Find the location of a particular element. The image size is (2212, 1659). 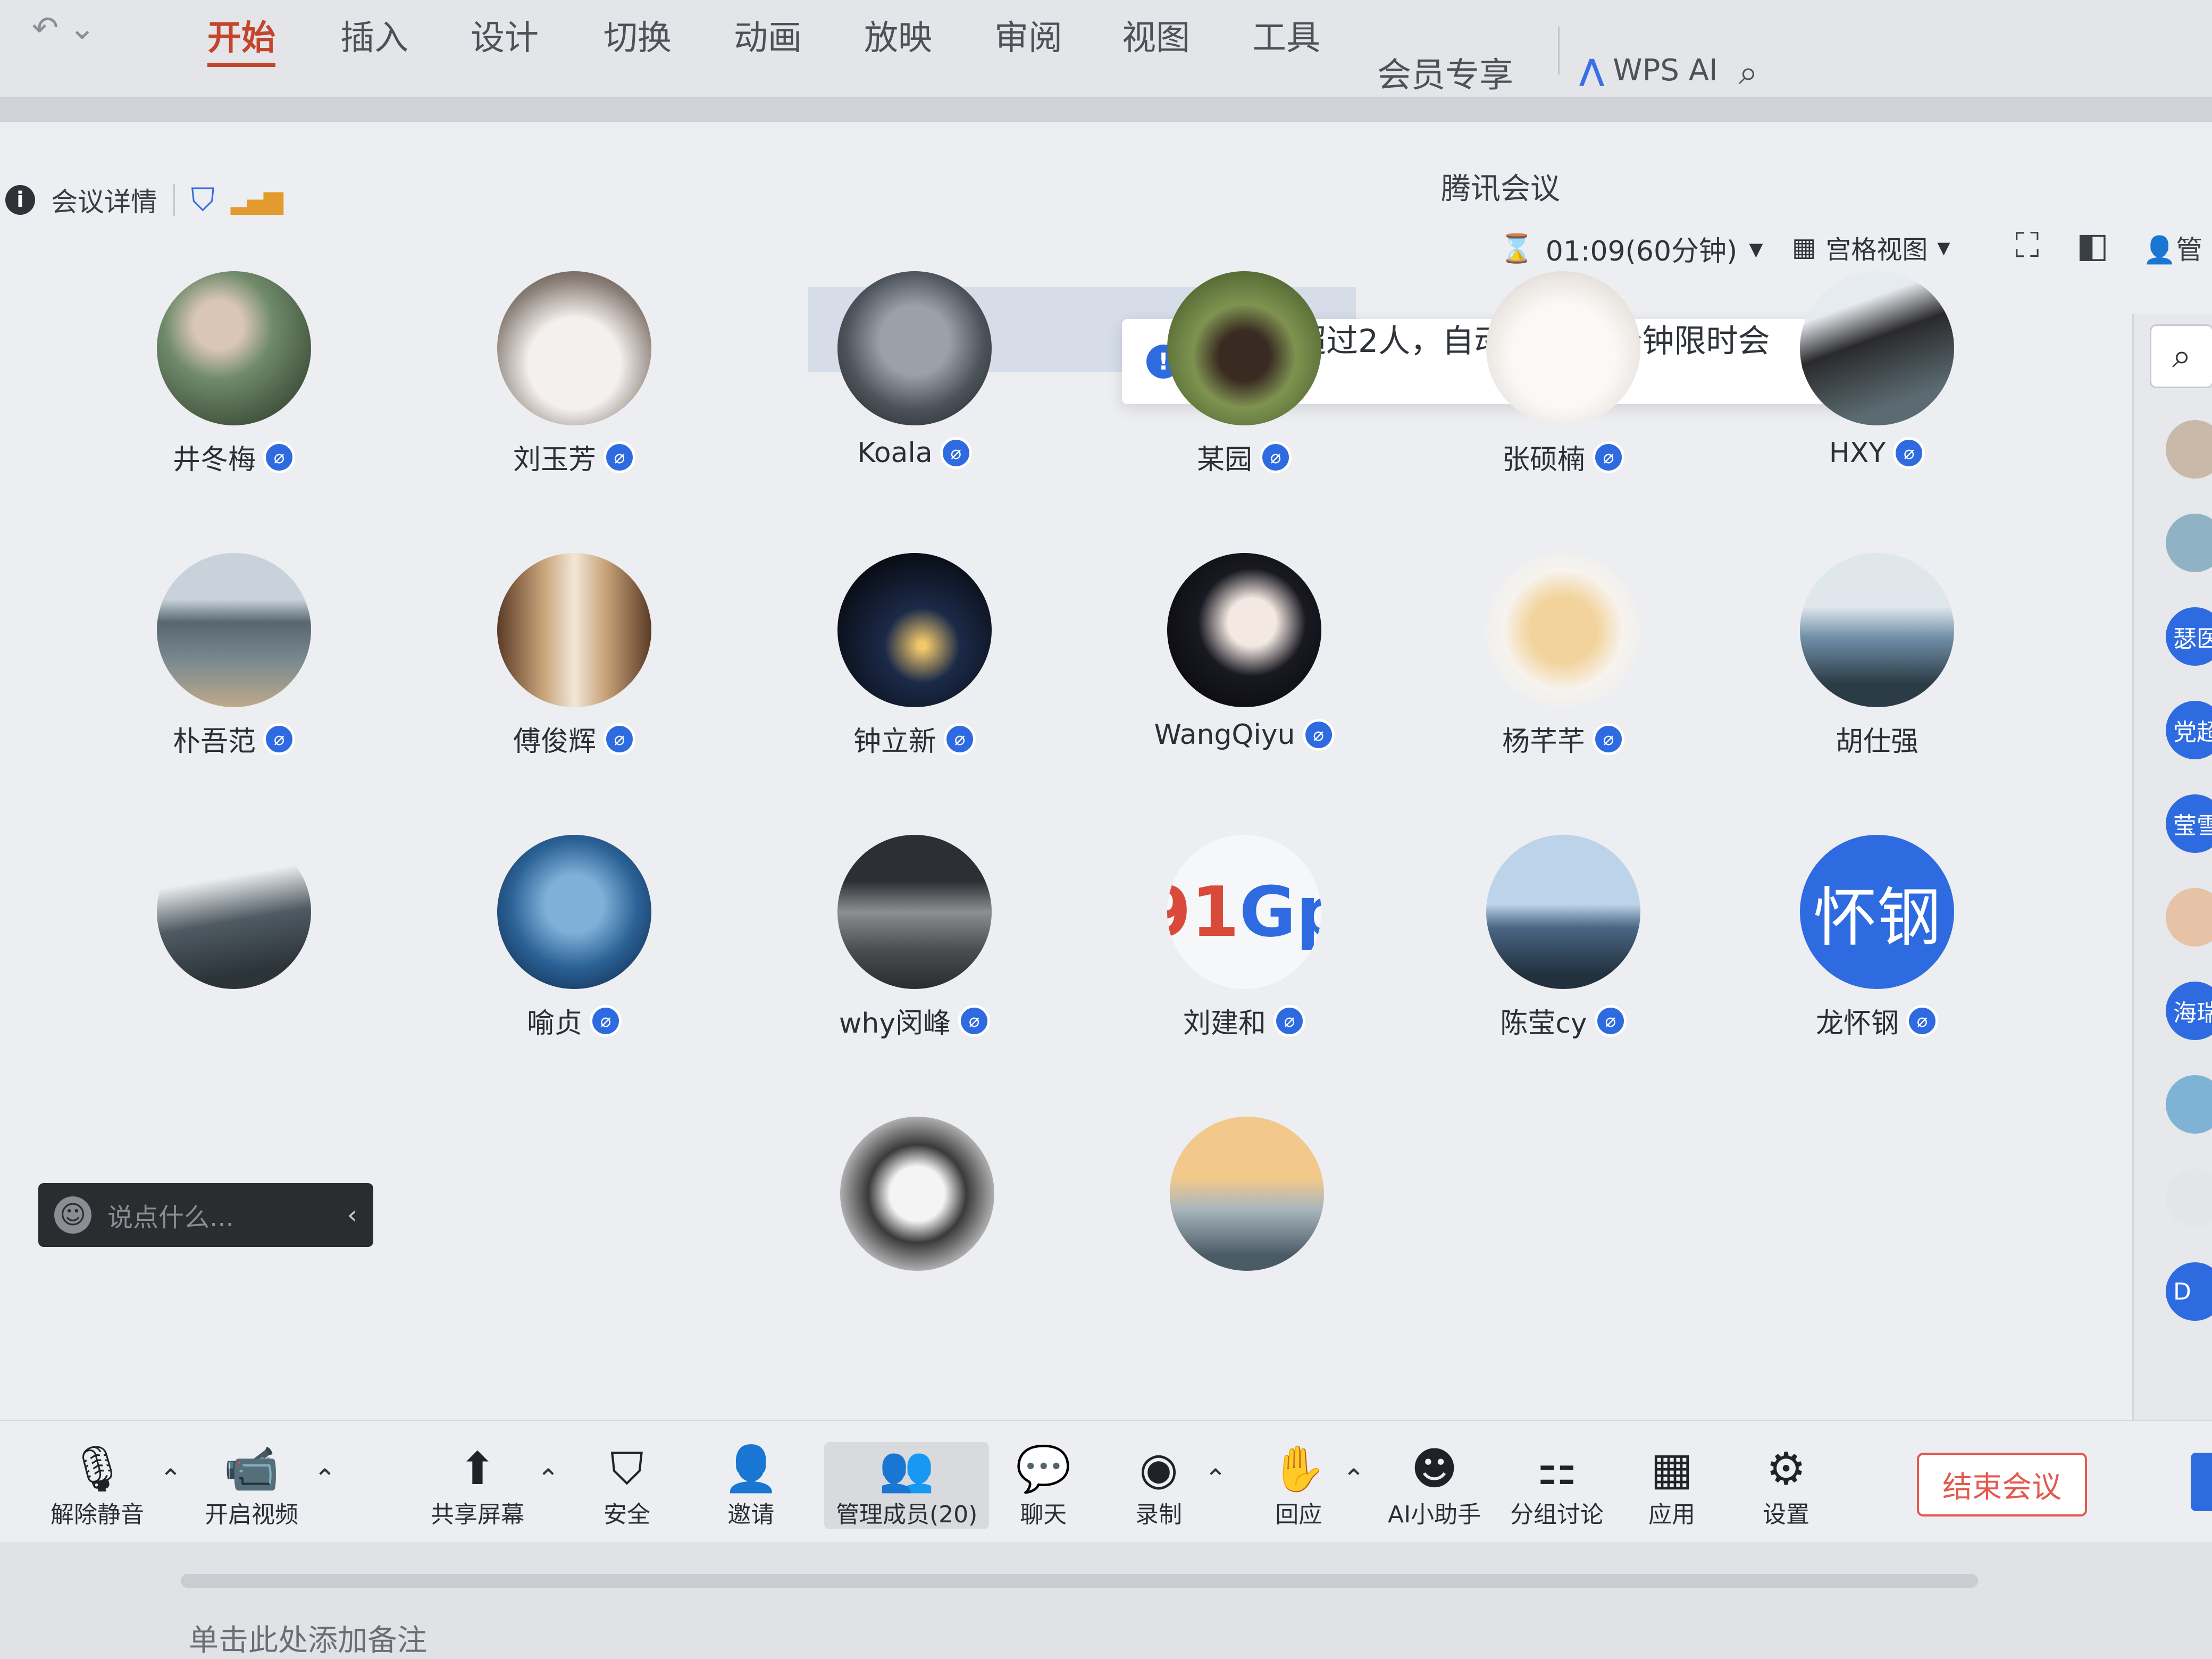

notes-placeholder: 单击此处添加备注 is located at coordinates (308, 1637).